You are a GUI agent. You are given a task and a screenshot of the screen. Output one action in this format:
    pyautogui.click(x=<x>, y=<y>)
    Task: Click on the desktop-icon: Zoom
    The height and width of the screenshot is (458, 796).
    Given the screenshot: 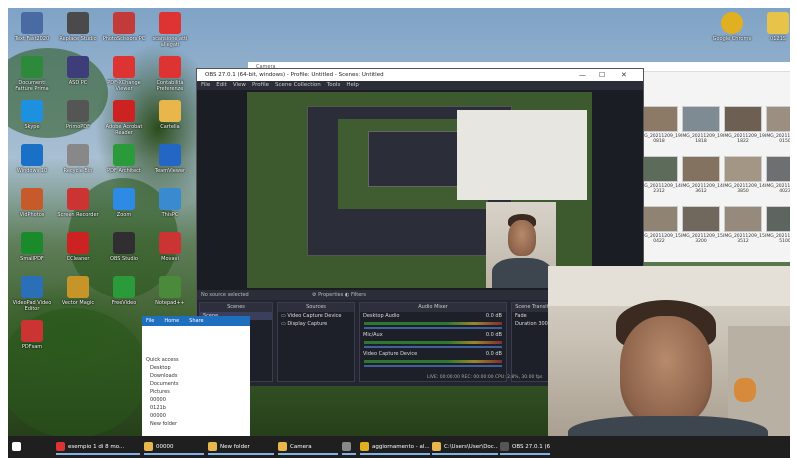 What is the action you would take?
    pyautogui.click(x=124, y=203)
    